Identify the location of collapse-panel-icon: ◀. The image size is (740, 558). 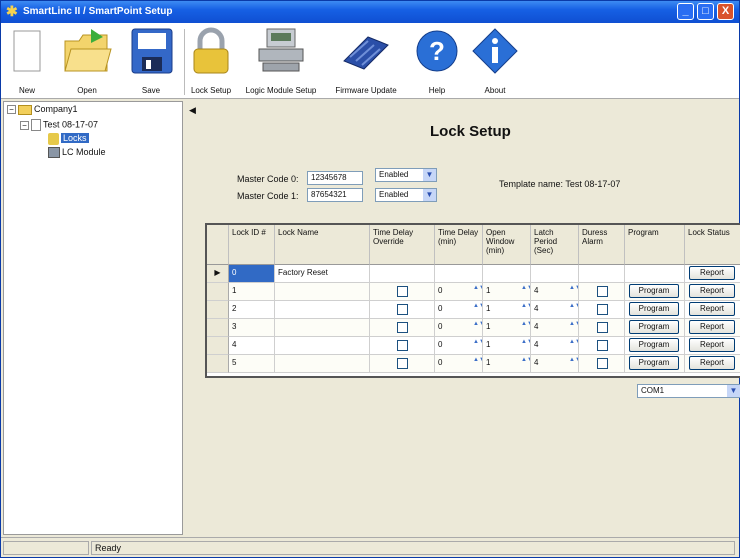
(192, 110).